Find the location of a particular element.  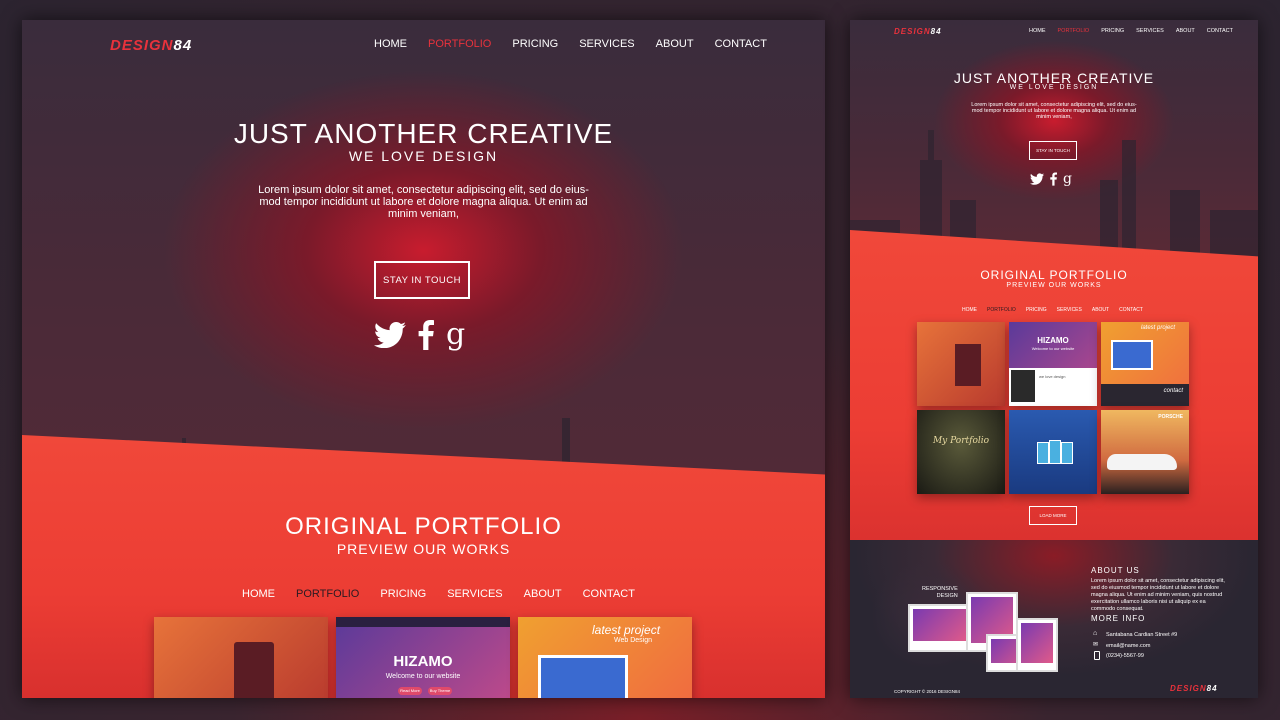

logo-text: DESIGN is located at coordinates (142, 45).